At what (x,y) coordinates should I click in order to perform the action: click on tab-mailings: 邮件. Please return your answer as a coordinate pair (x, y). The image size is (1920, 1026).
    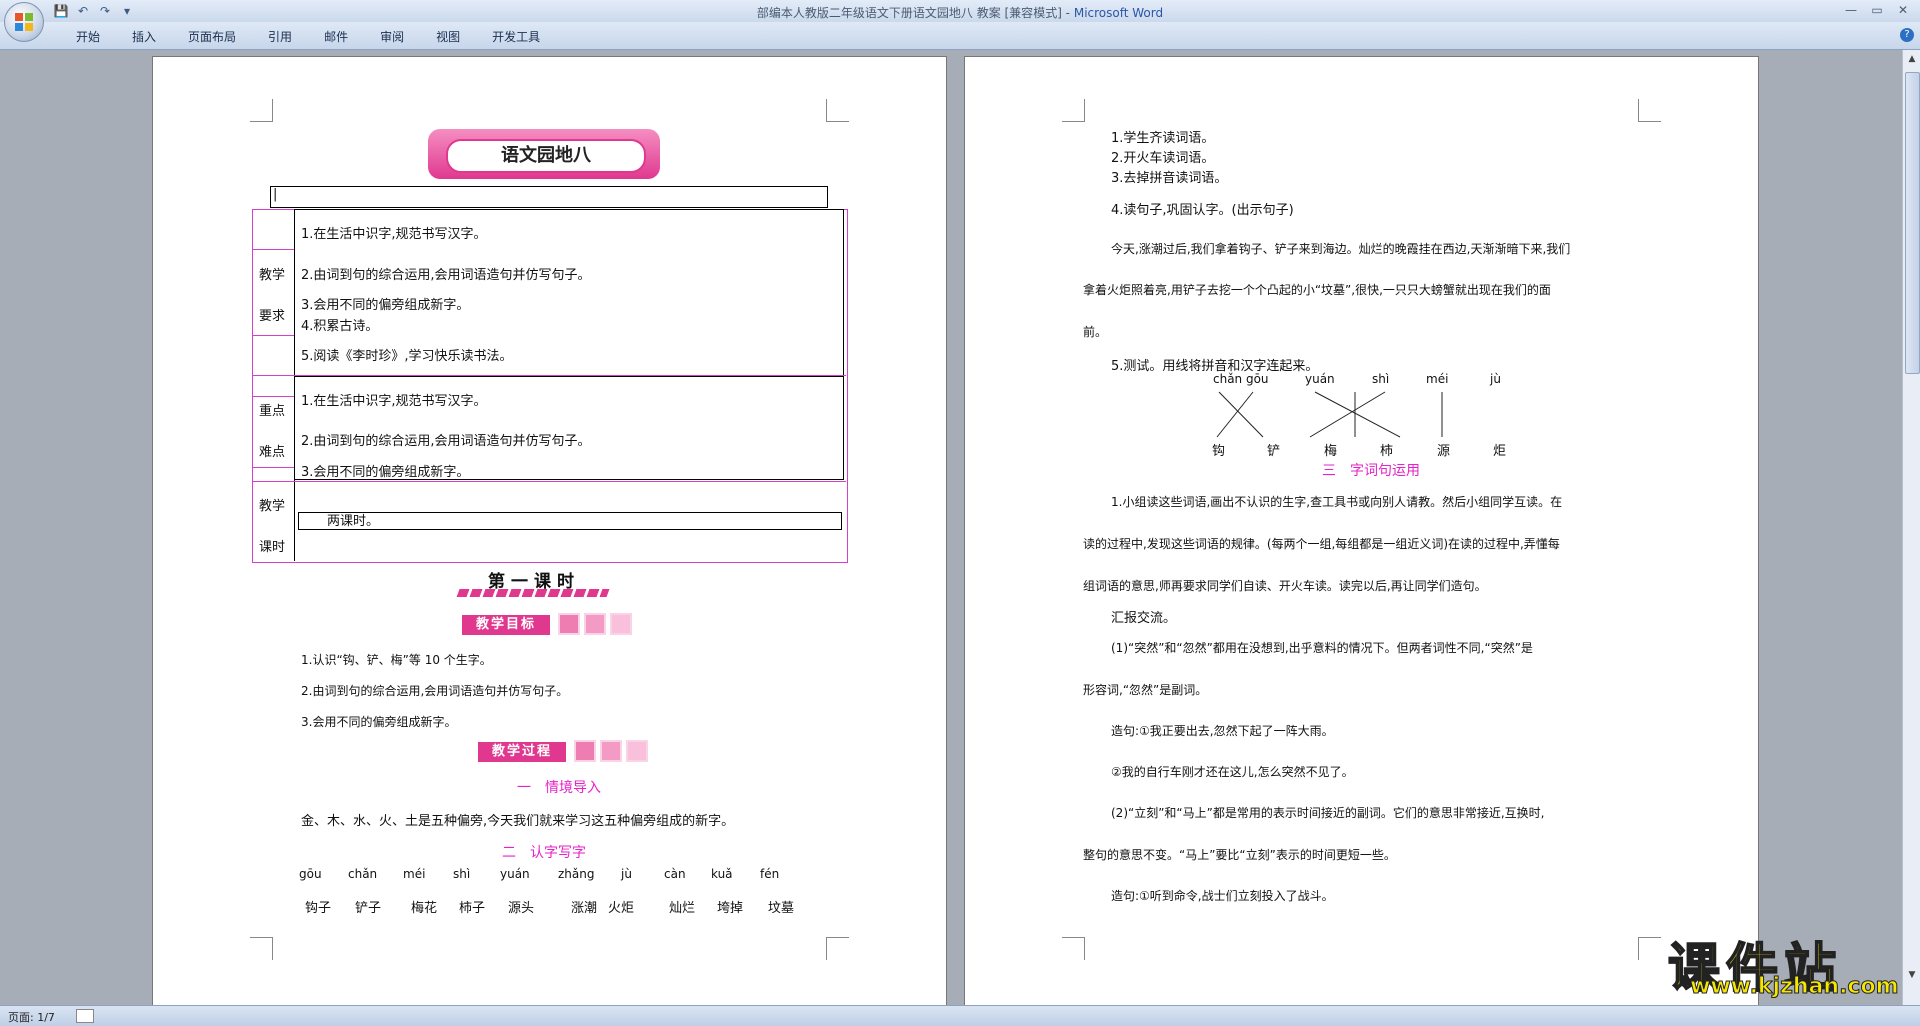
    Looking at the image, I should click on (336, 36).